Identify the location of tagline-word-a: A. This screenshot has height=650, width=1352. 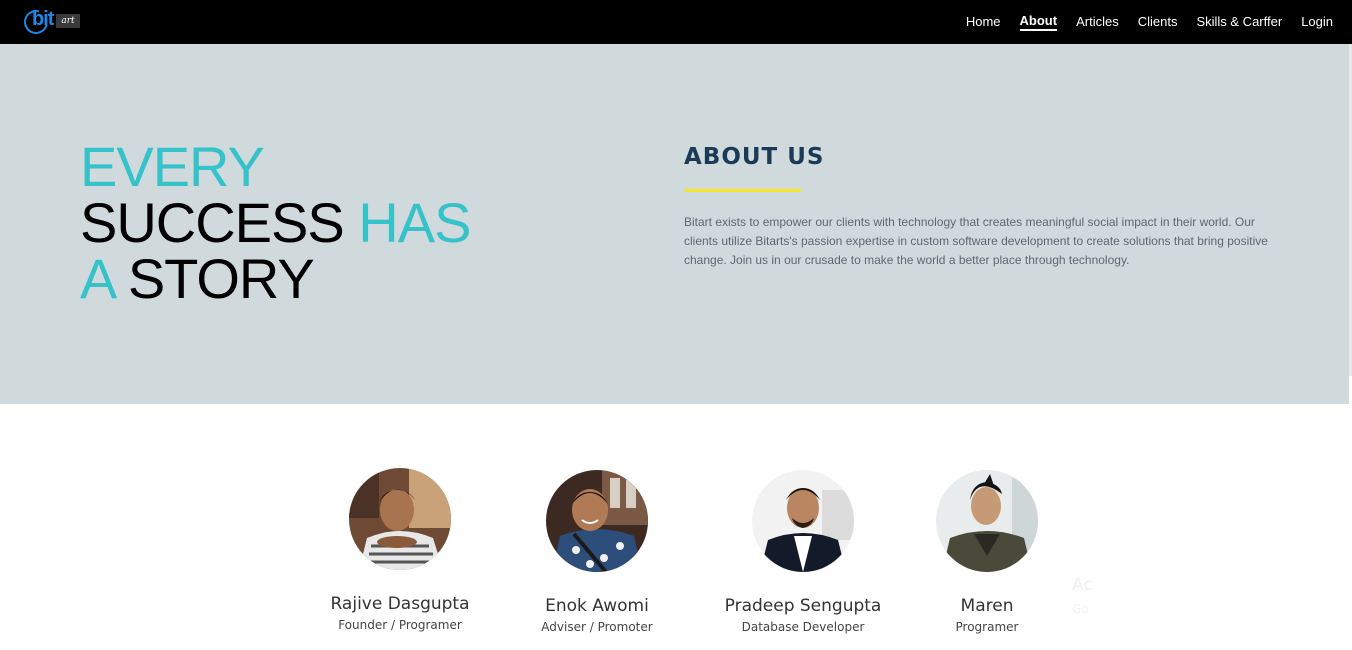
(97, 278).